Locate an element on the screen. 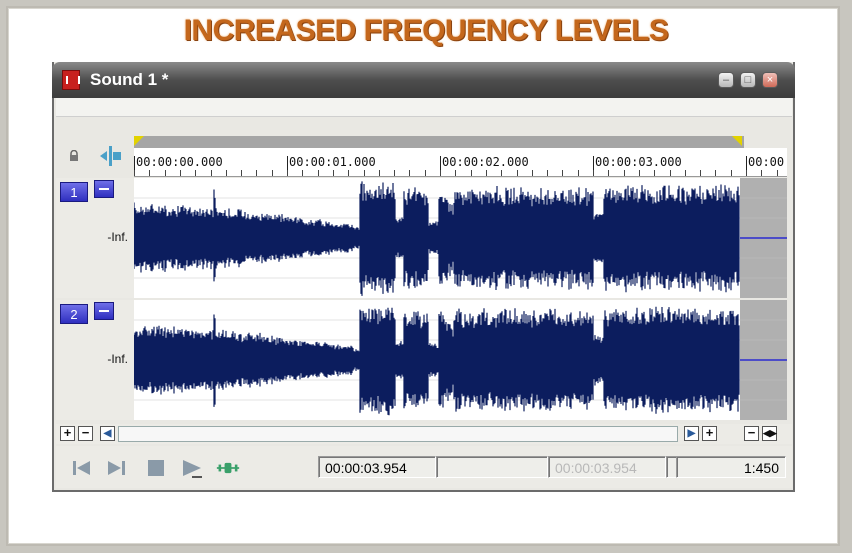 This screenshot has height=553, width=852. track-number-button: 2 is located at coordinates (74, 314).